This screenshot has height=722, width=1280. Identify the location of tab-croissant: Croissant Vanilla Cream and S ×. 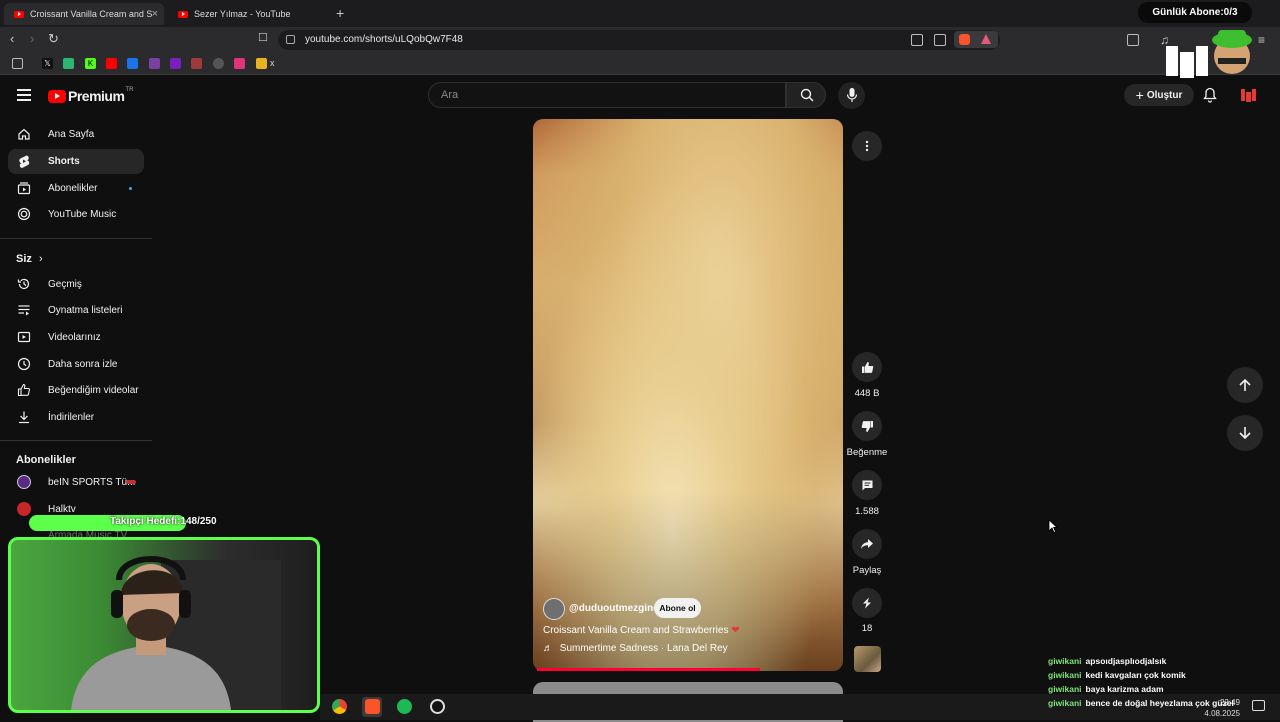
(84, 14).